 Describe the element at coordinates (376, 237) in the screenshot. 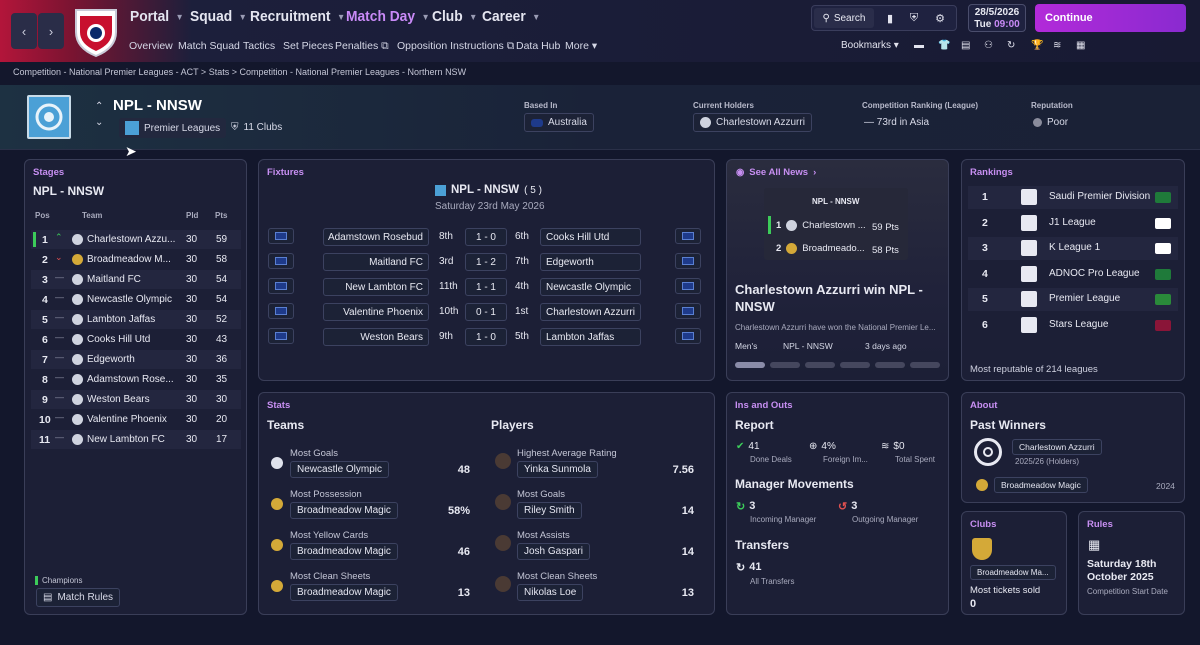

I see `home-team-box: Adamstown Rosebud` at that location.